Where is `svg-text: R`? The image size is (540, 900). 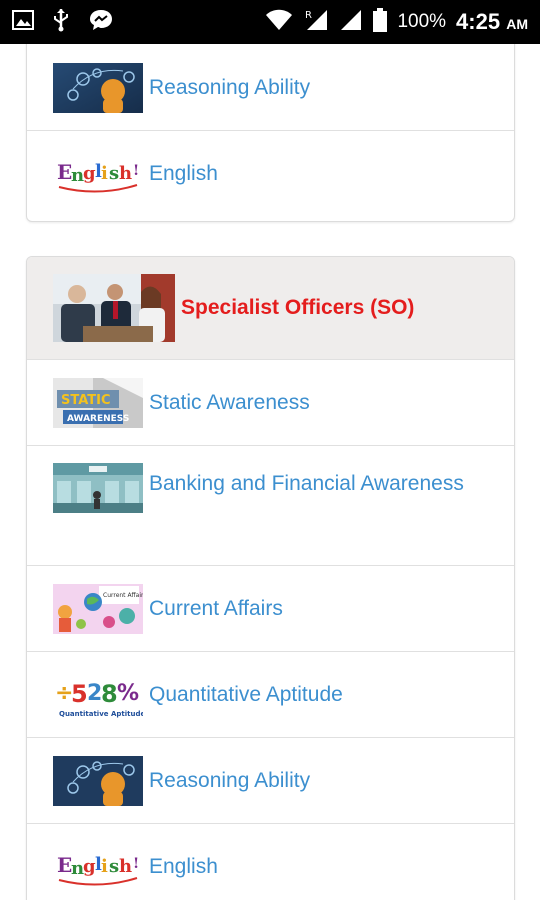 svg-text: R is located at coordinates (308, 15).